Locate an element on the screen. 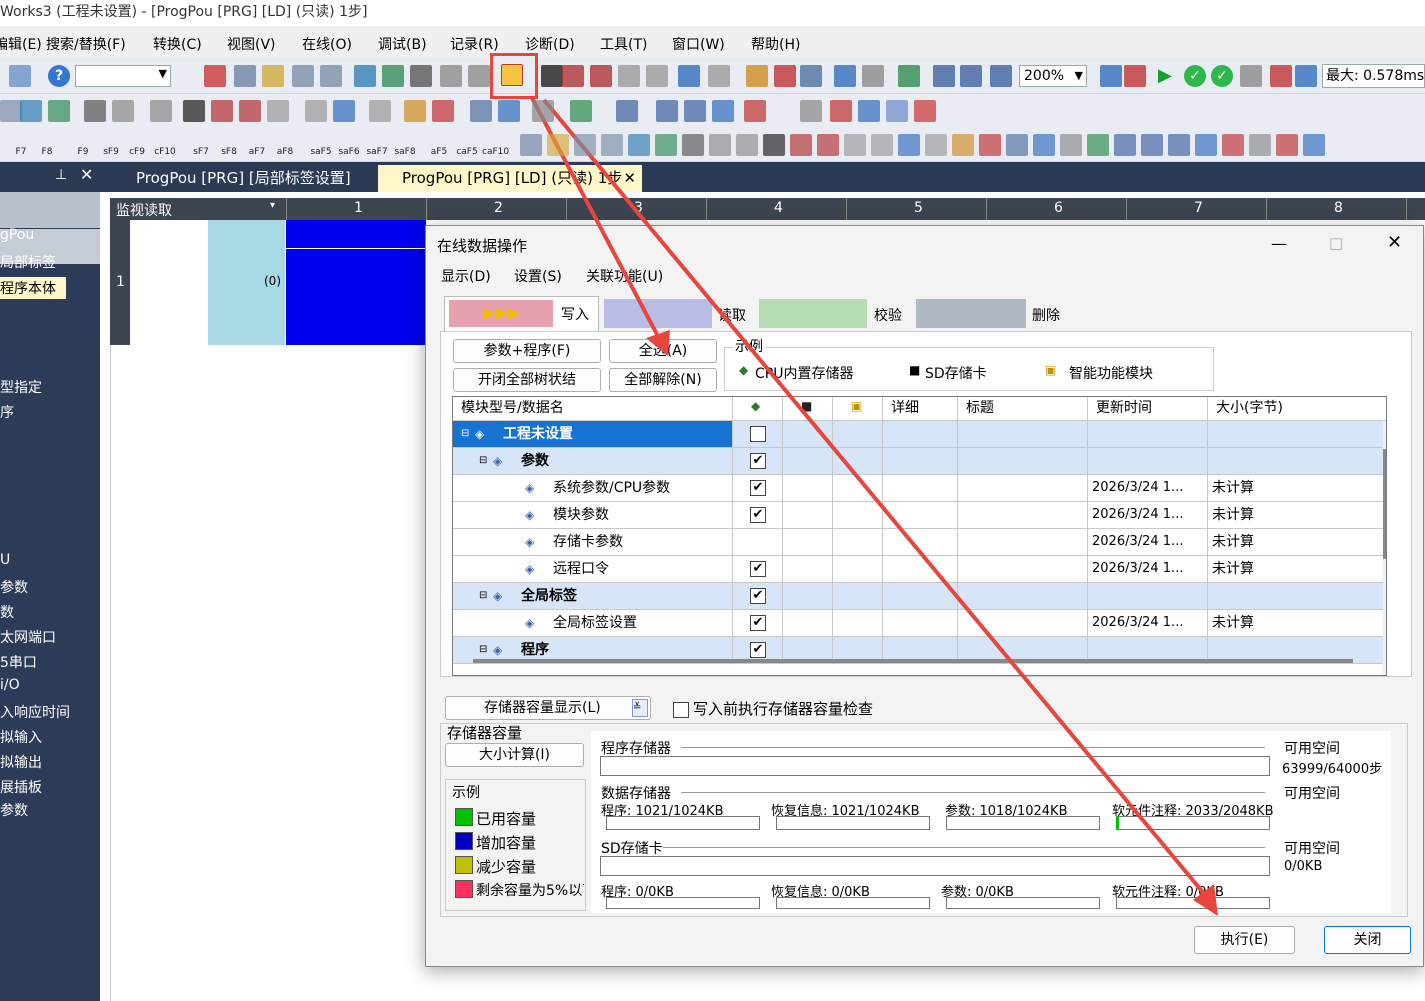  fkey-button: aF7 is located at coordinates (257, 145).